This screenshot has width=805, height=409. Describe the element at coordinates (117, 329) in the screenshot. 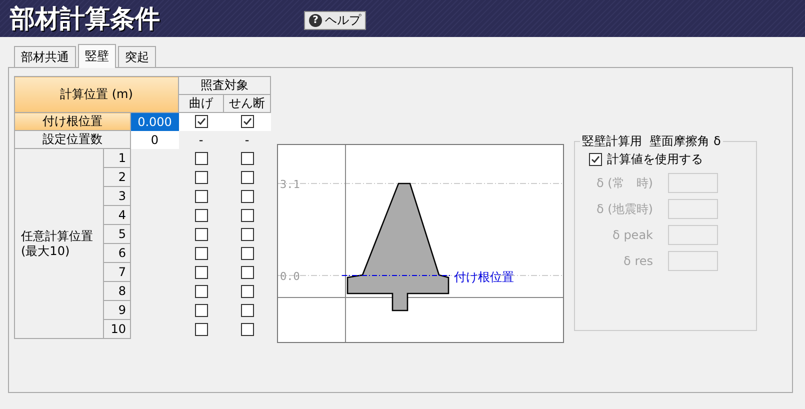

I see `row-number: 10` at that location.